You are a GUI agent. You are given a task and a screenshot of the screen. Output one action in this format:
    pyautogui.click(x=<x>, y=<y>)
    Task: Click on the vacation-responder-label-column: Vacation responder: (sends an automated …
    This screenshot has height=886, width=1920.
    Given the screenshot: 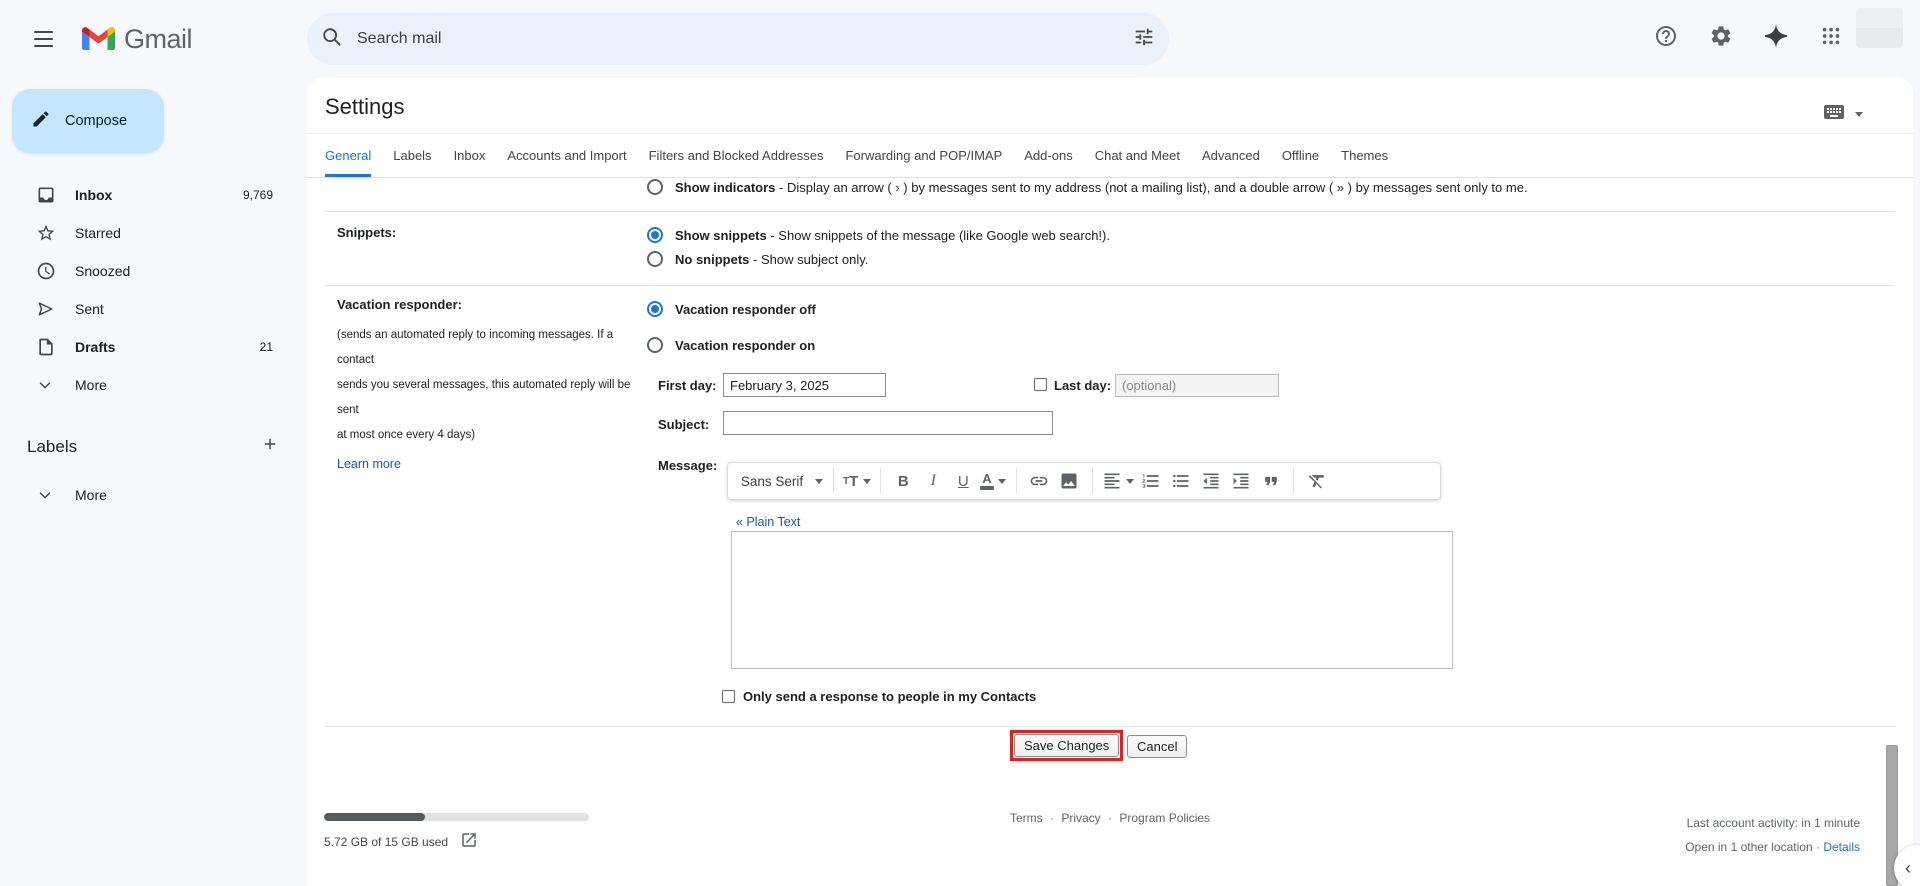 What is the action you would take?
    pyautogui.click(x=488, y=385)
    